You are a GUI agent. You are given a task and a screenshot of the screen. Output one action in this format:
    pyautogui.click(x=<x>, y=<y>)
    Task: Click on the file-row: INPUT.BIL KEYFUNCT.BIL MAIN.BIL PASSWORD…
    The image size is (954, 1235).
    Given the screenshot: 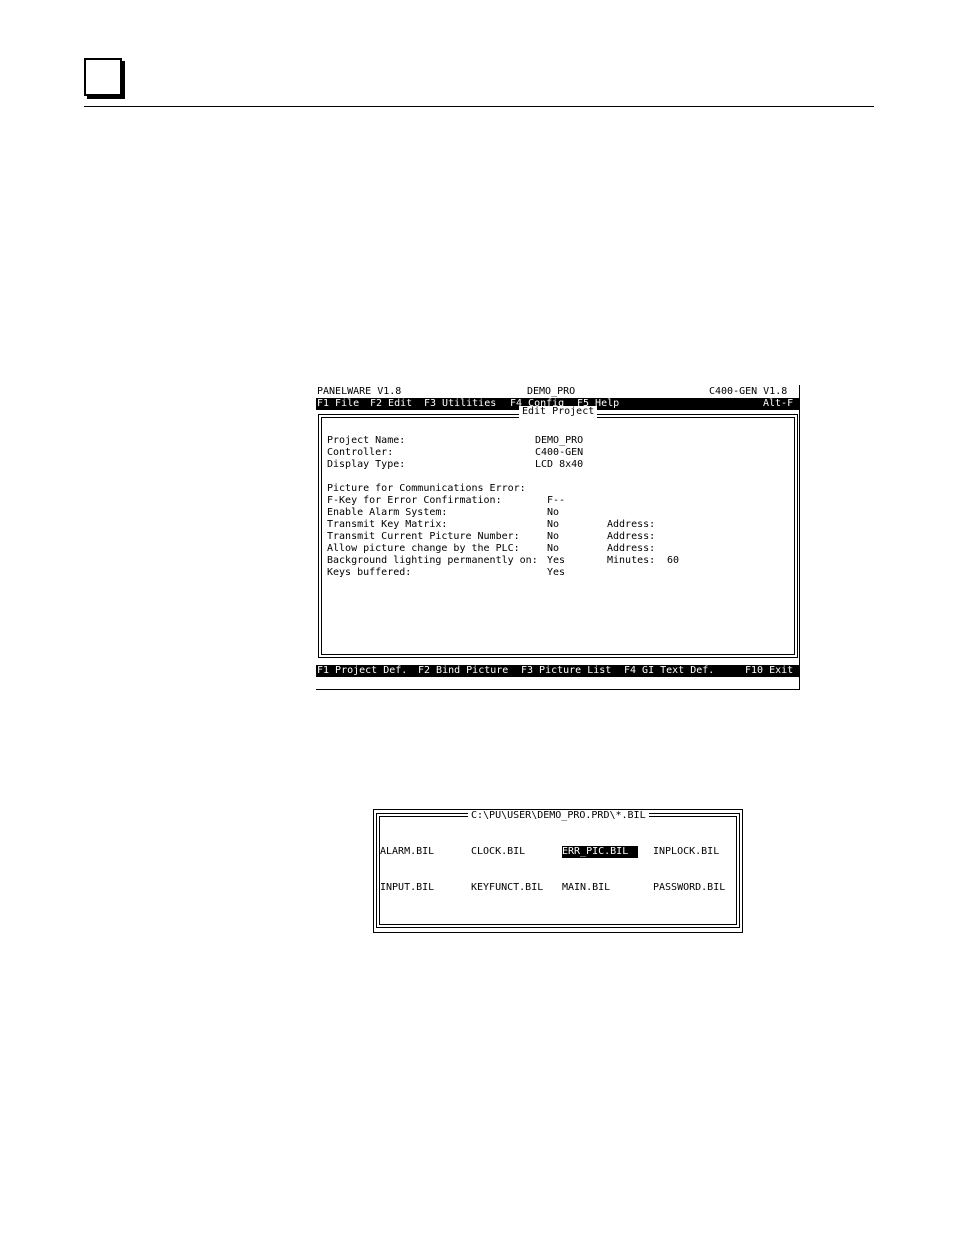 What is the action you would take?
    pyautogui.click(x=560, y=888)
    